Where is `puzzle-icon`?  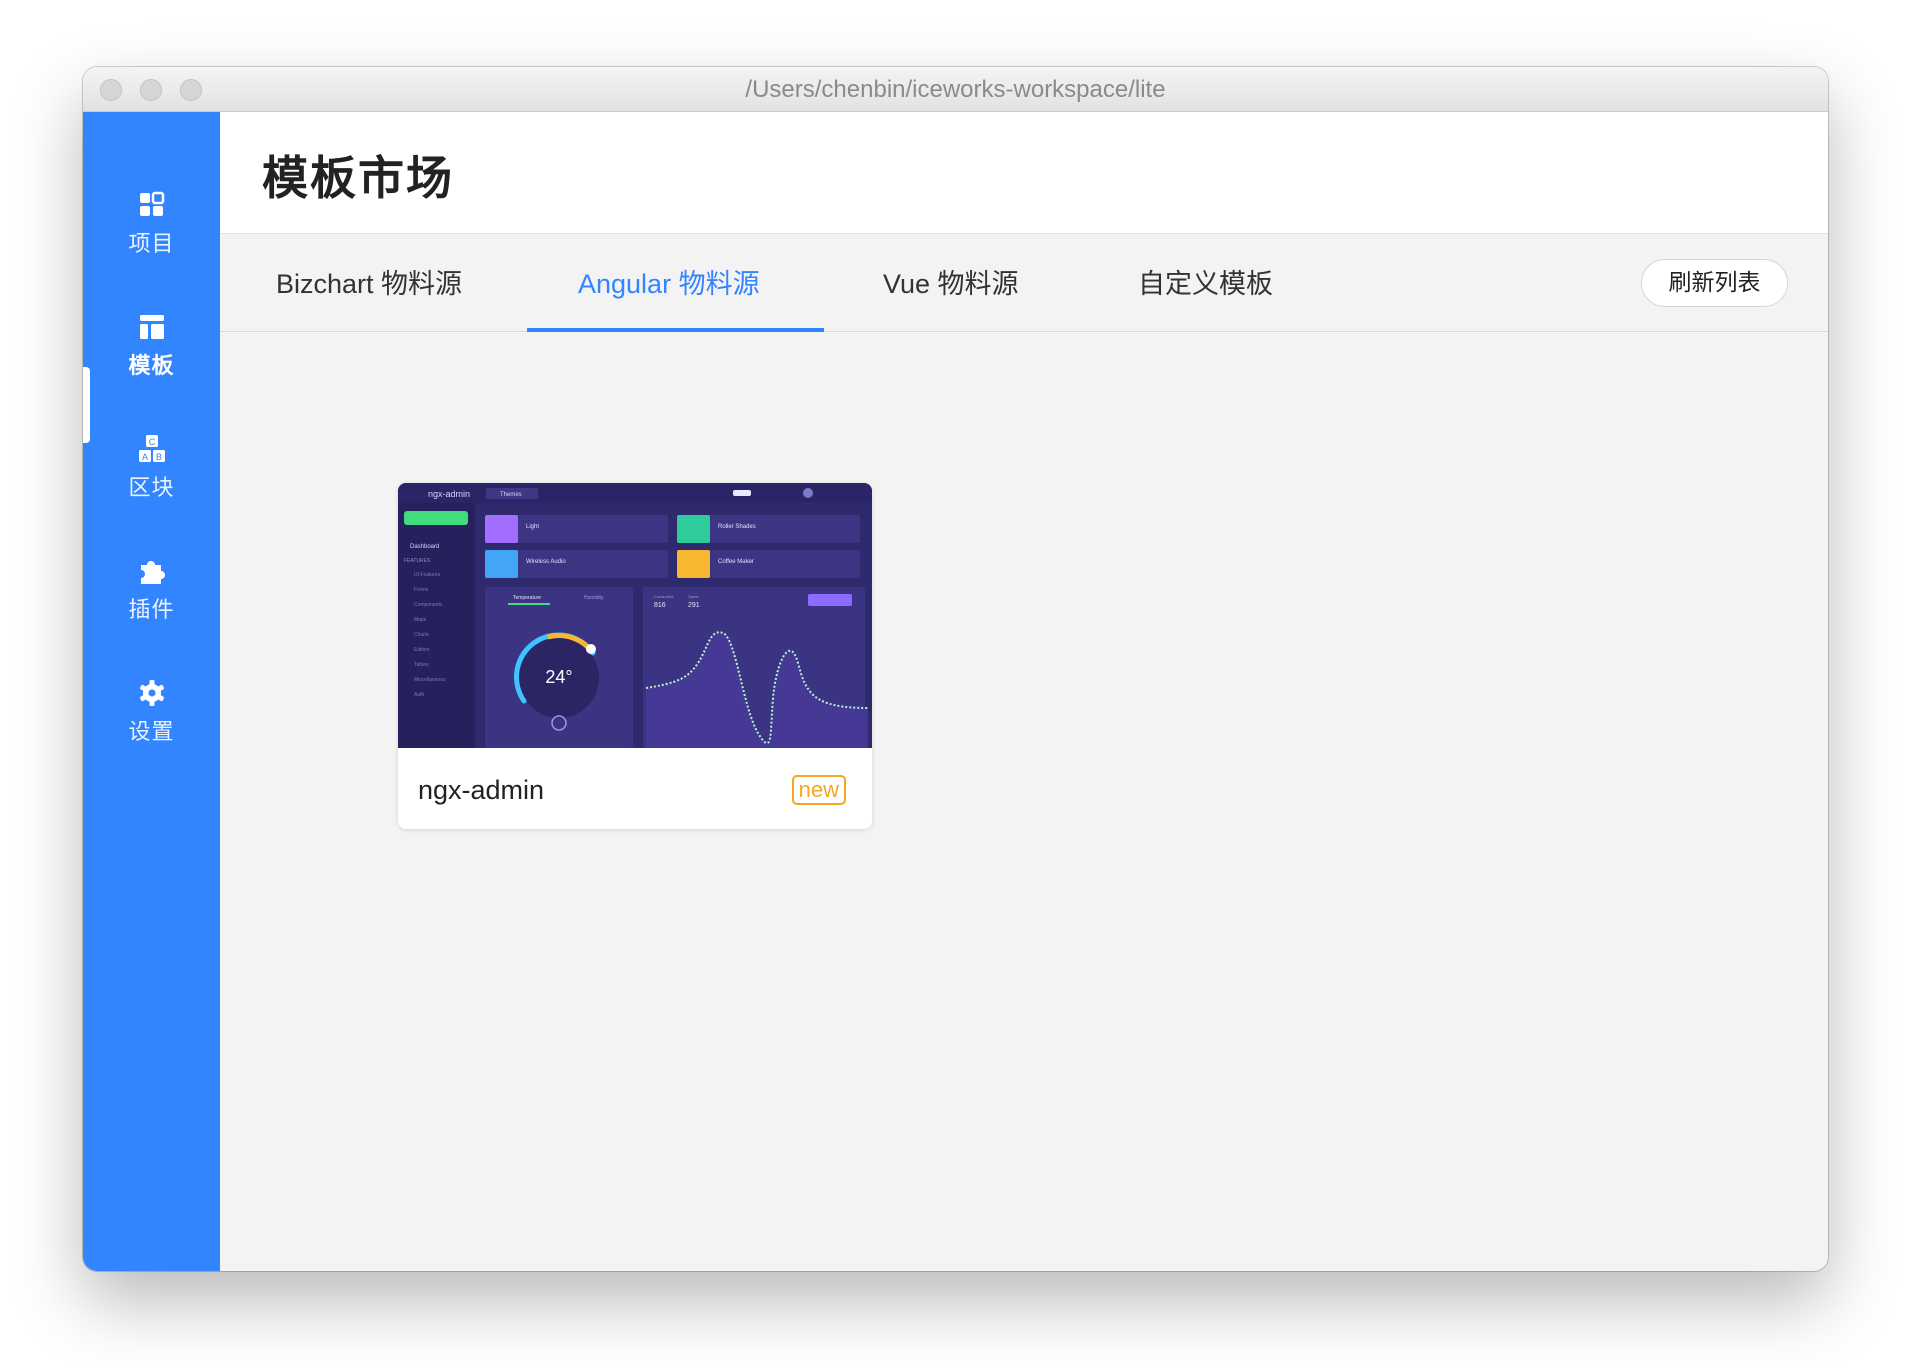
puzzle-icon is located at coordinates (153, 572).